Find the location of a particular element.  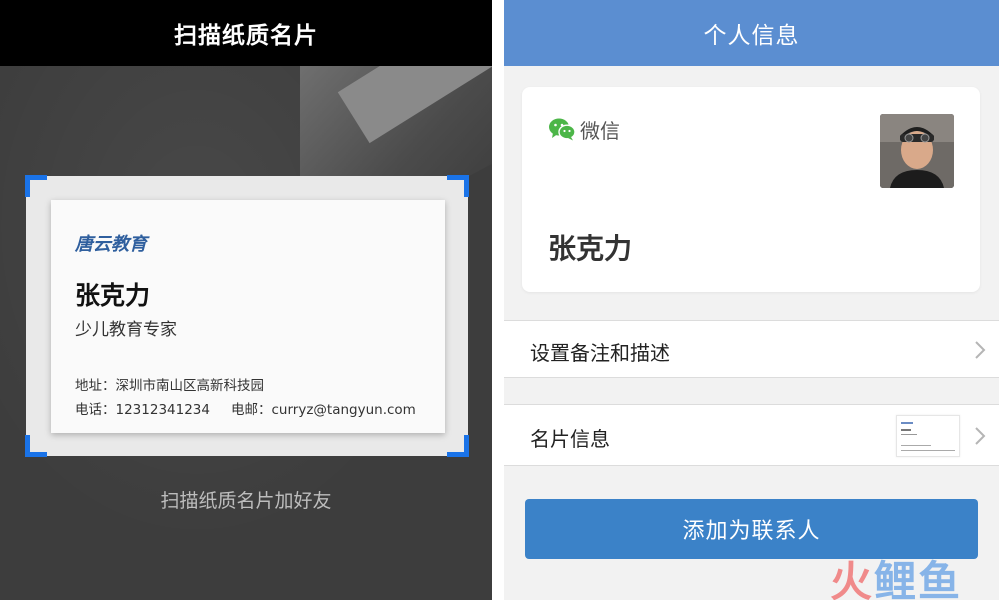

scan-corner-bottom-left is located at coordinates (36, 446).